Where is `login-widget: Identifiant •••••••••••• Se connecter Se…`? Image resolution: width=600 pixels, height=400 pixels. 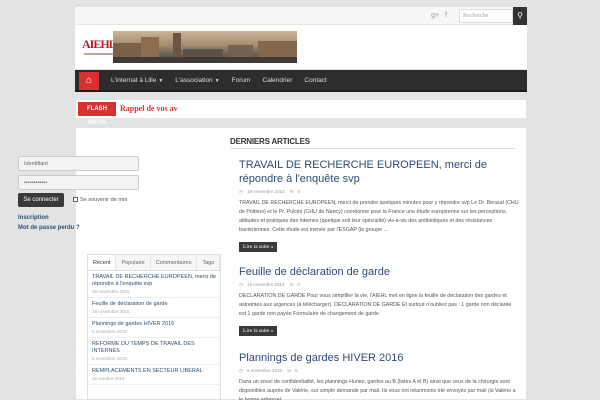 login-widget: Identifiant •••••••••••• Se connecter Se… is located at coordinates (78, 197).